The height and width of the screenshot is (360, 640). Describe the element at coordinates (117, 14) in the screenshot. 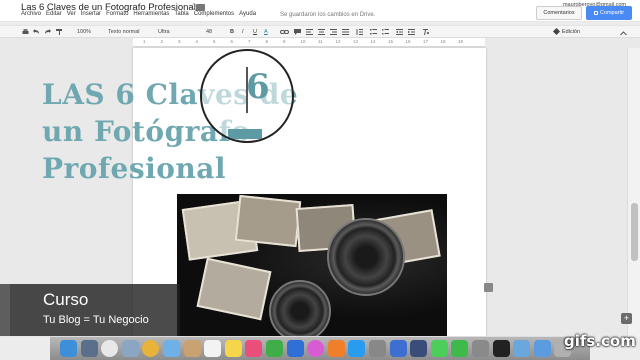

I see `menu-formato: Formato` at that location.